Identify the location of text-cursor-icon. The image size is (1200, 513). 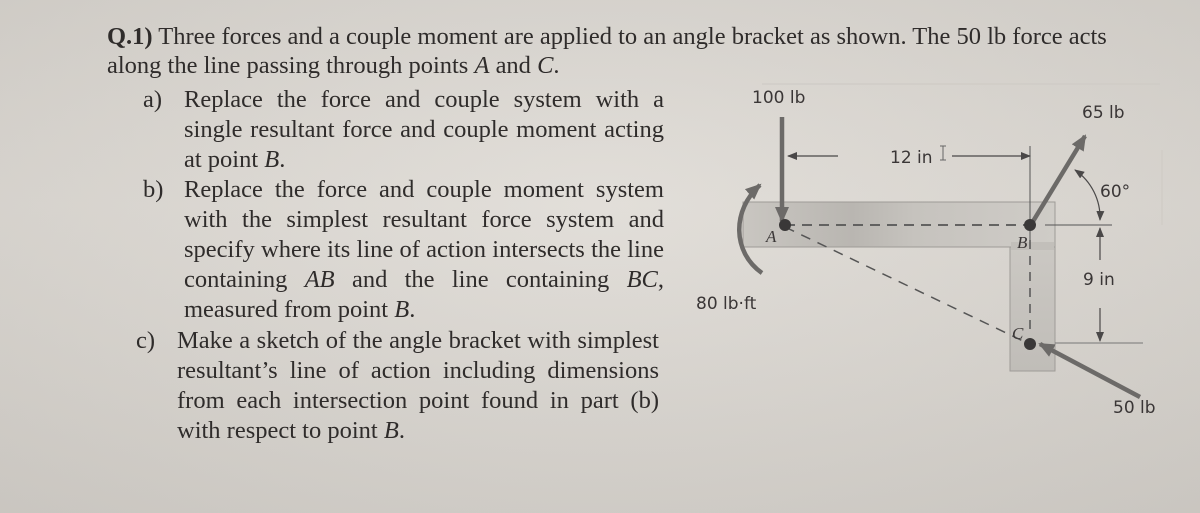
(943, 153).